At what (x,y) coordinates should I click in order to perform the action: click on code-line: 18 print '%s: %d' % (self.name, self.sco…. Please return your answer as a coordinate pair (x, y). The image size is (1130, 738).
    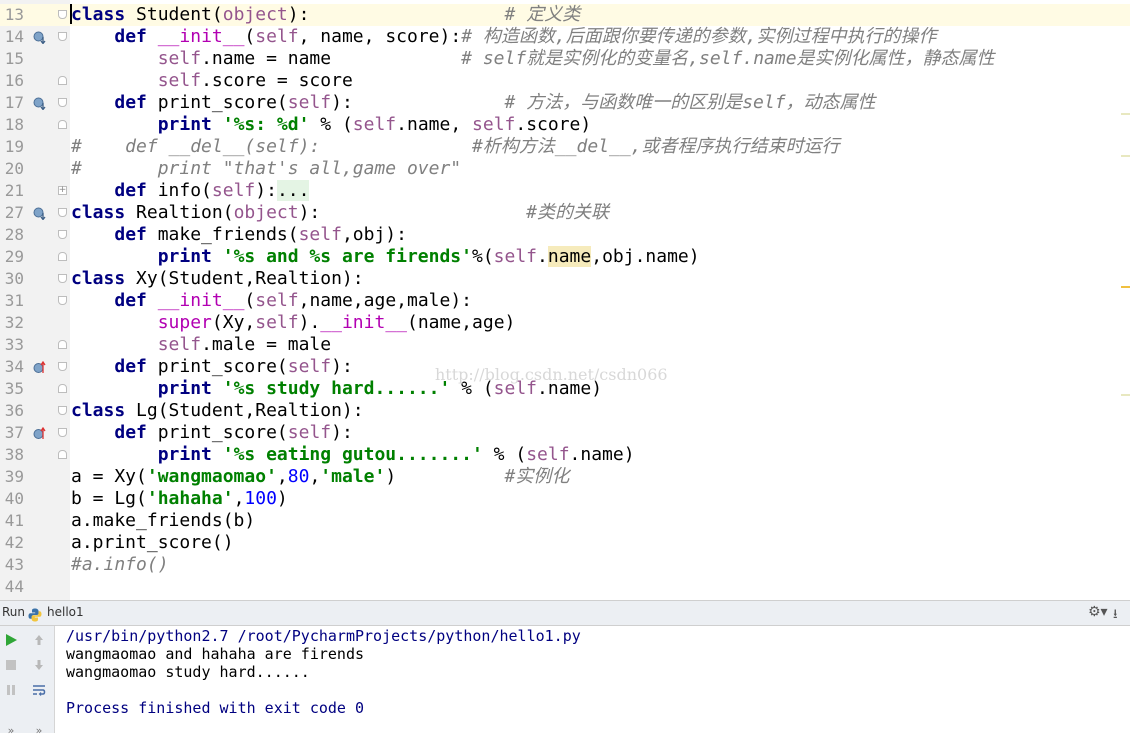
    Looking at the image, I should click on (565, 125).